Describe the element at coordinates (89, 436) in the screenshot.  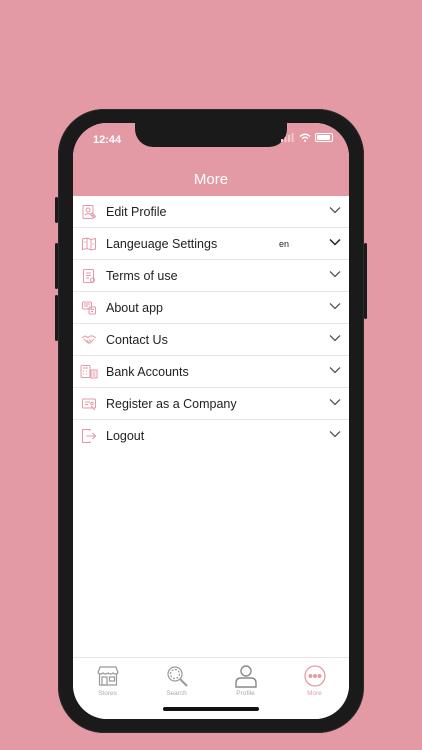
I see `logout-icon` at that location.